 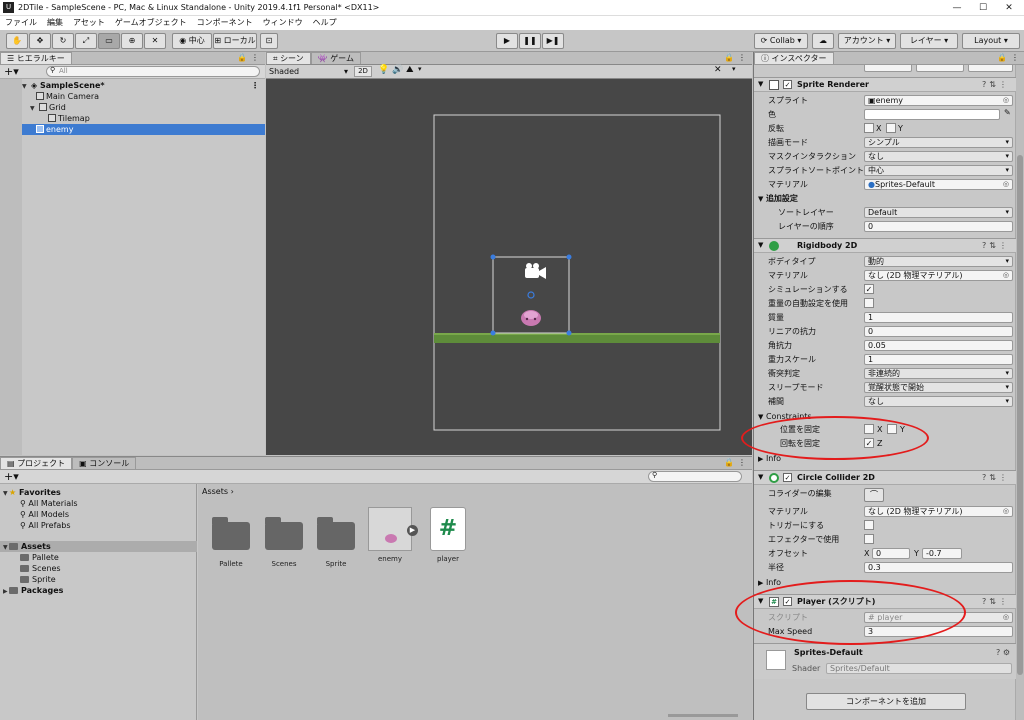 What do you see at coordinates (869, 525) in the screenshot?
I see `trigger-checkbox` at bounding box center [869, 525].